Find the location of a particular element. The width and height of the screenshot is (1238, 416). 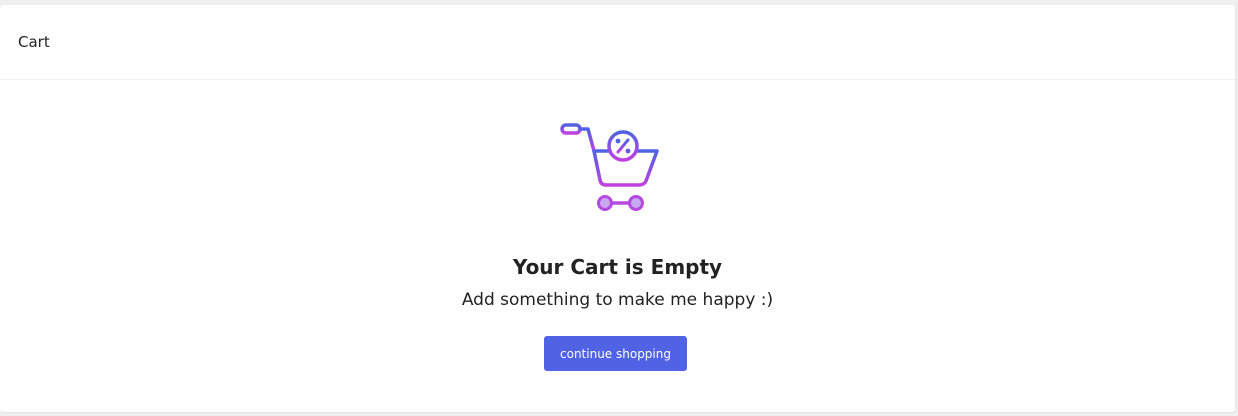

empty-cart-subtitle: Add something to make me happy :) is located at coordinates (617, 300).